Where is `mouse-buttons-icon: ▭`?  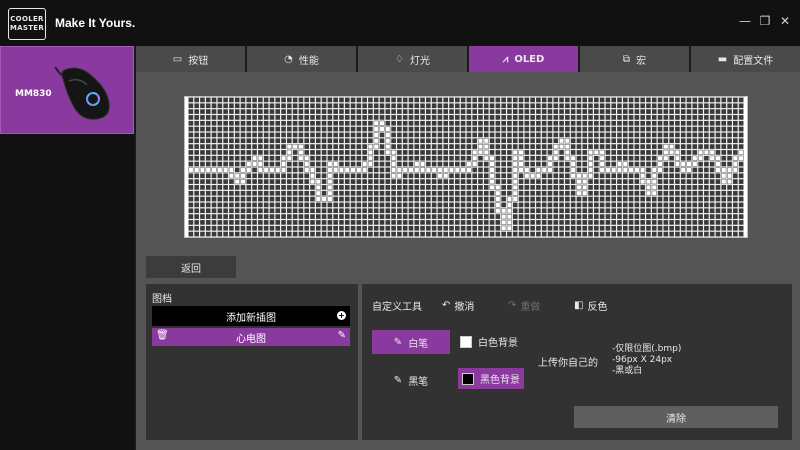 mouse-buttons-icon: ▭ is located at coordinates (177, 59).